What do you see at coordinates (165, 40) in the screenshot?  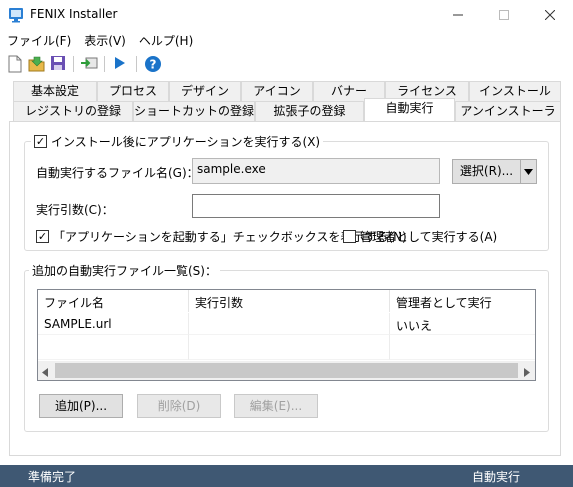 I see `menu-help: ヘルプ(H)` at bounding box center [165, 40].